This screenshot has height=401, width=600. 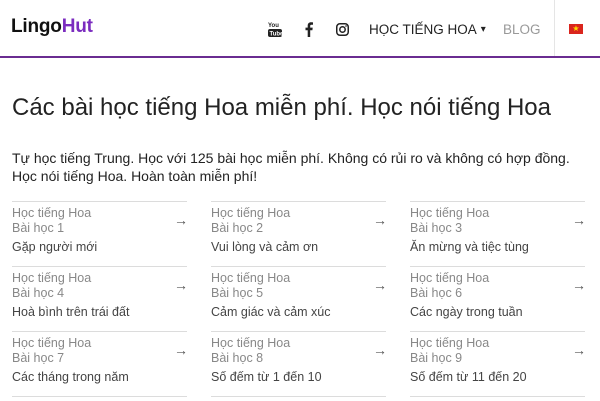 I want to click on lesson-number: Bài học 5, so click(x=237, y=293).